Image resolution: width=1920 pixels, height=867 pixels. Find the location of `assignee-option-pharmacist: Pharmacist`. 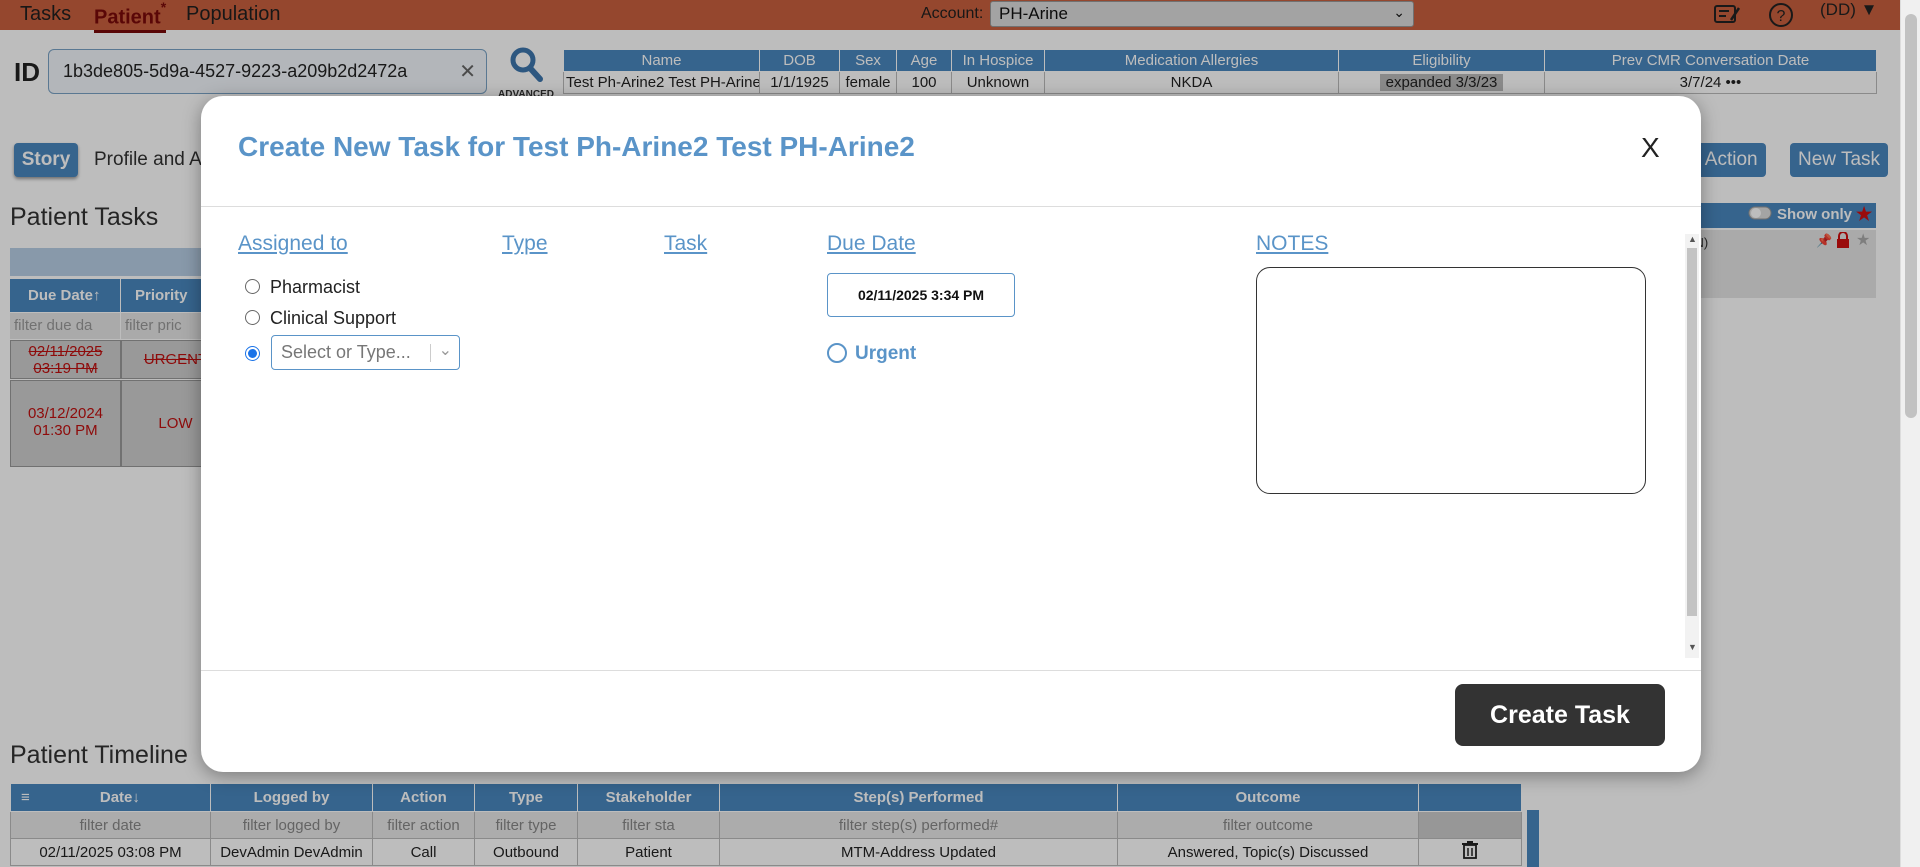

assignee-option-pharmacist: Pharmacist is located at coordinates (302, 287).